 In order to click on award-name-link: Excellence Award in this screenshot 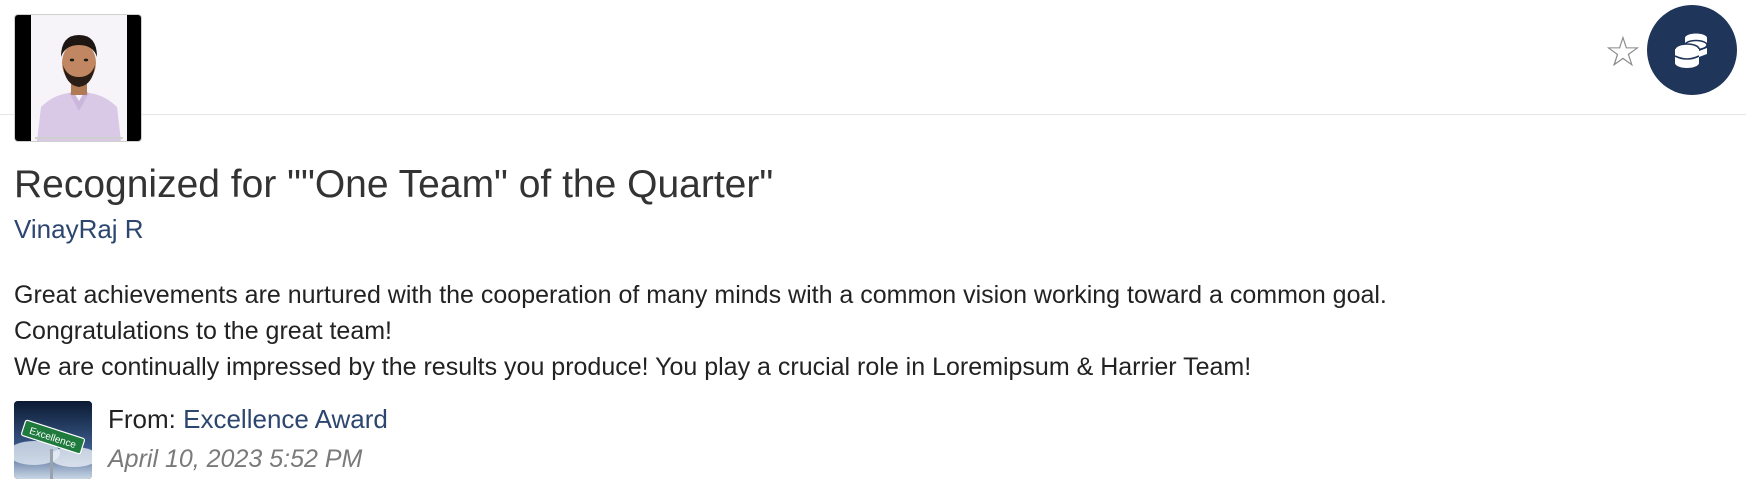, I will do `click(285, 419)`.